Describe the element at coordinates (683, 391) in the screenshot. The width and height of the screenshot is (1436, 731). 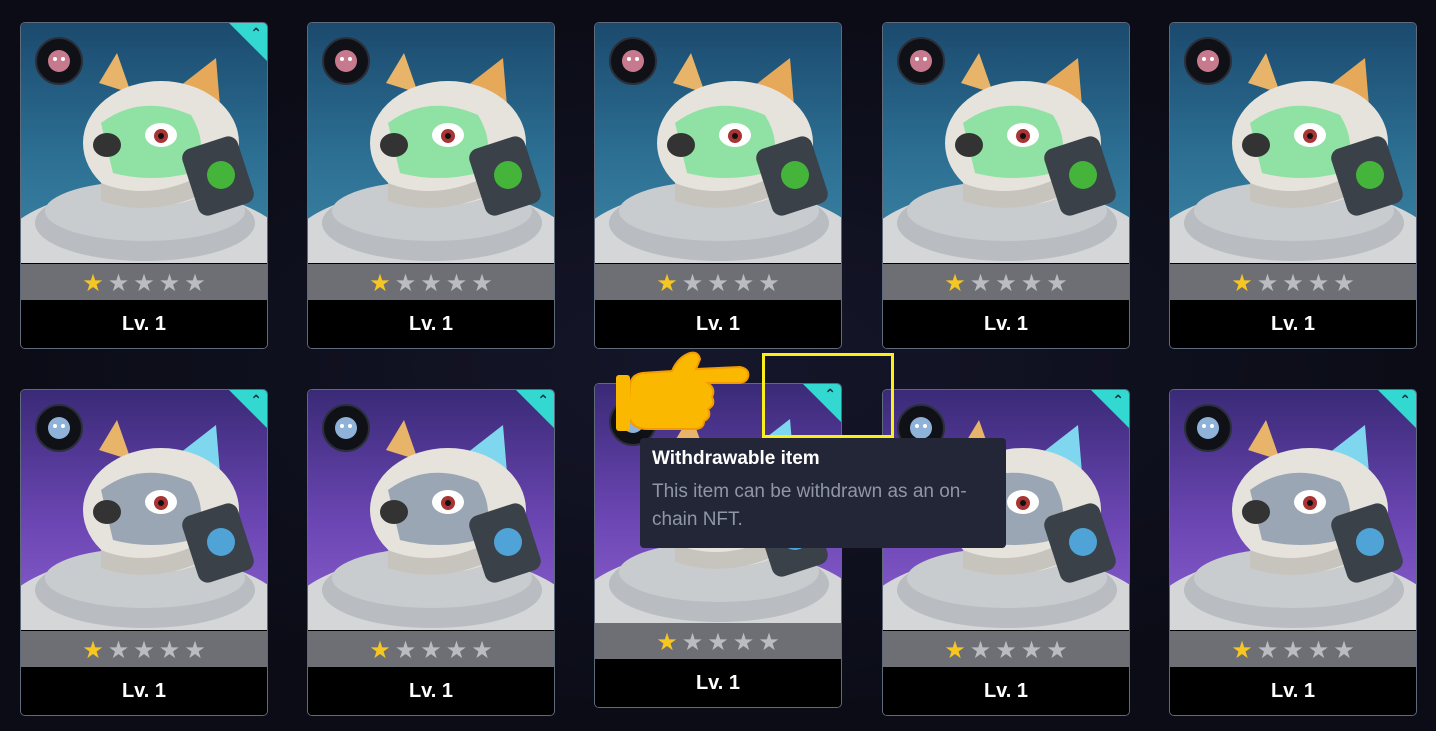
I see `pointing-hand-icon` at that location.